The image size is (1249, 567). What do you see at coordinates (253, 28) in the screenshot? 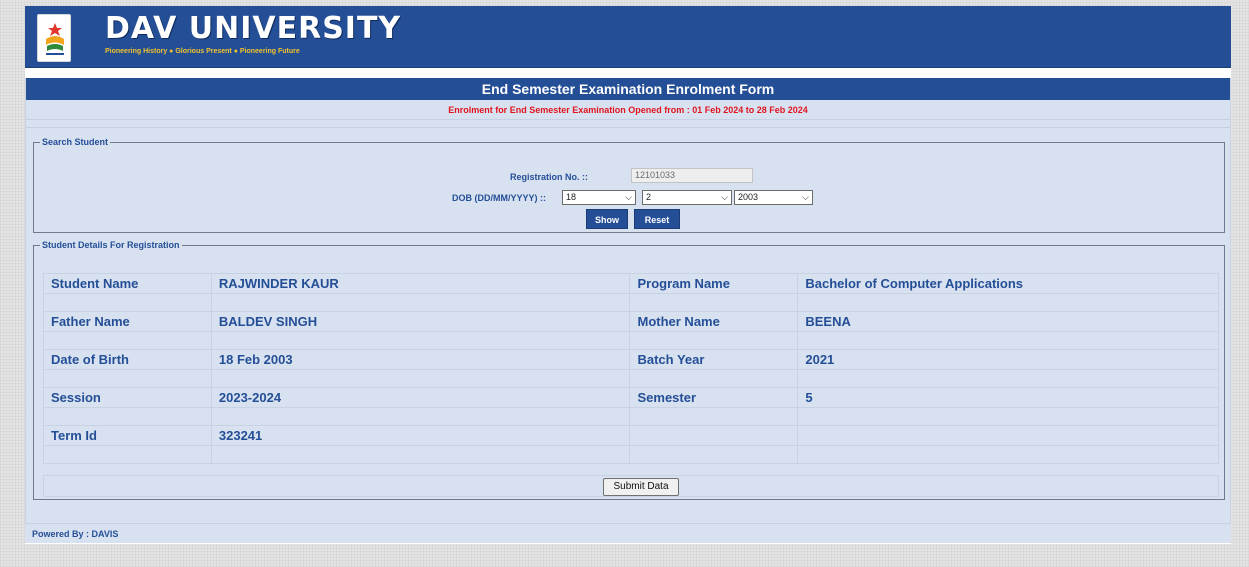
I see `brand-name: DAV UNIVERSITY` at bounding box center [253, 28].